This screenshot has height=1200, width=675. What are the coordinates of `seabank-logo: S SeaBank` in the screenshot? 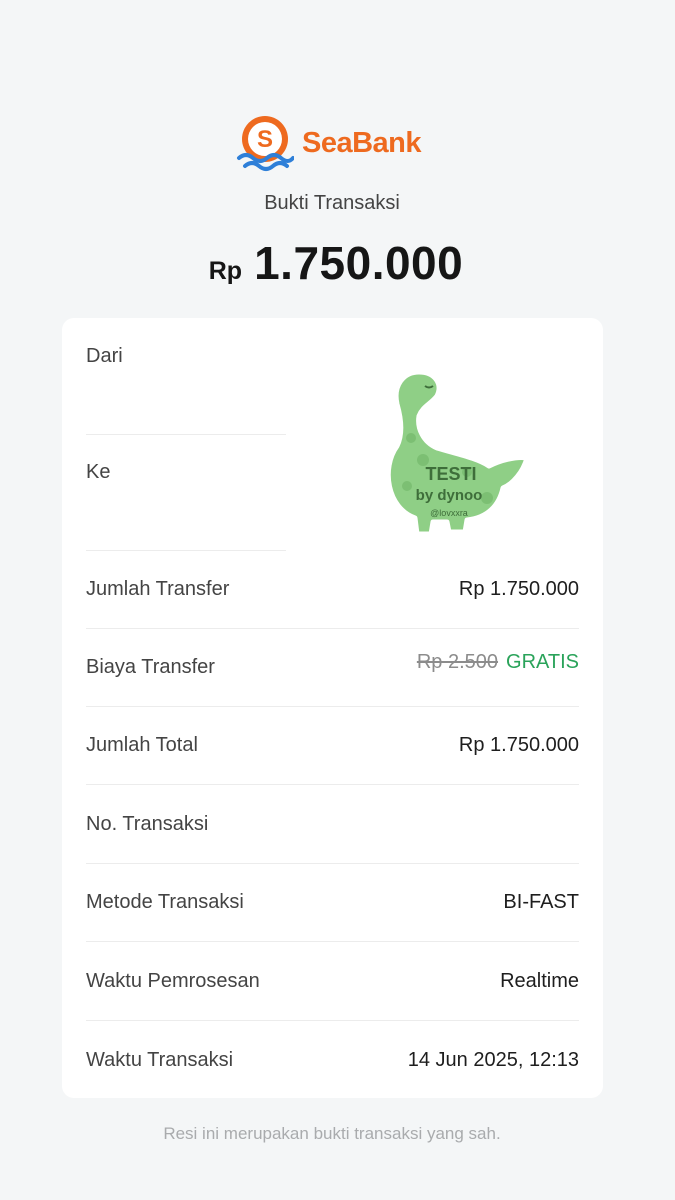 It's located at (329, 143).